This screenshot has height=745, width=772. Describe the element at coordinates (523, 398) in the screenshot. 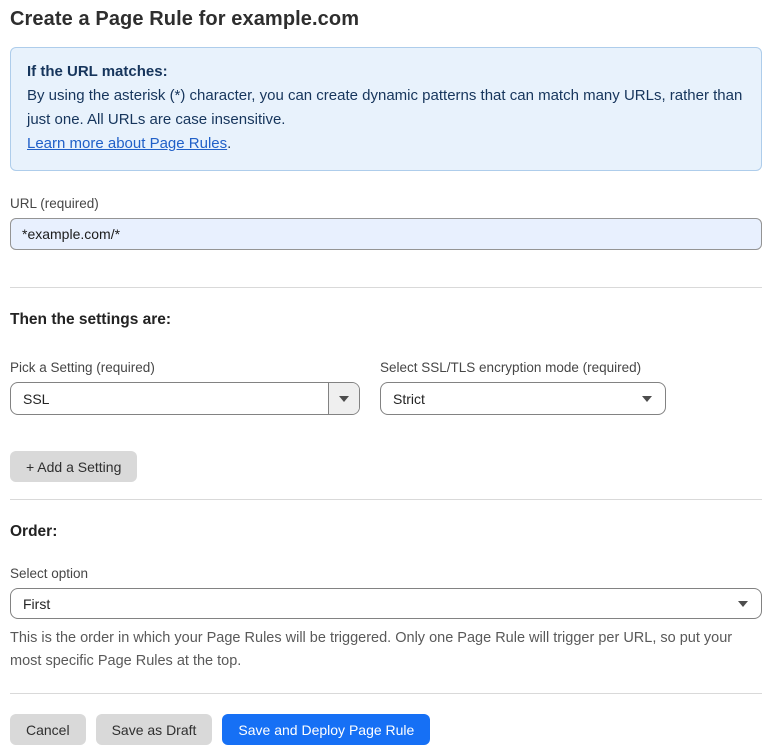

I see `ssl-mode-select: Strict` at that location.